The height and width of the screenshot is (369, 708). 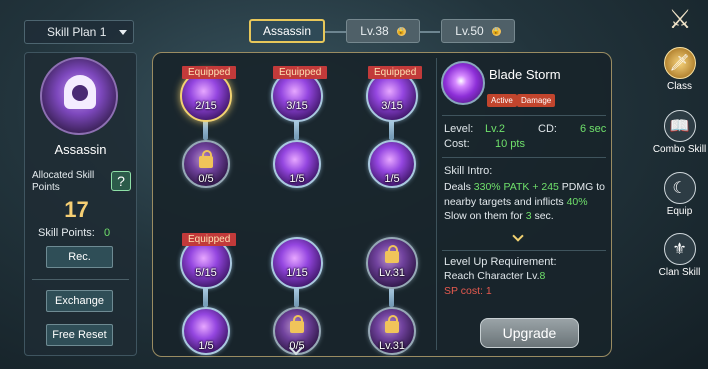 I want to click on requirement-title: Level Up Requirement:, so click(x=500, y=262).